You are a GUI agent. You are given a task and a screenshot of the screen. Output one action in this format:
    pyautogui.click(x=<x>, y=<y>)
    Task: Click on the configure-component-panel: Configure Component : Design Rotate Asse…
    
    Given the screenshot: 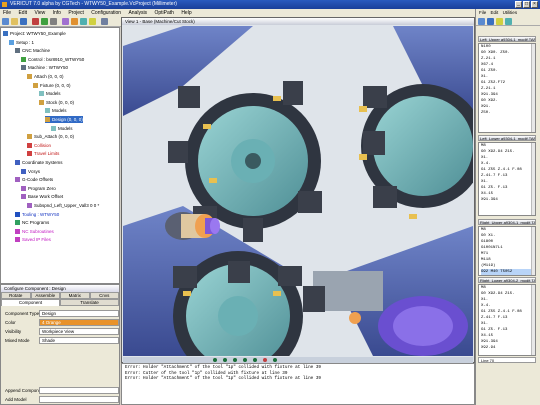 What is the action you would take?
    pyautogui.click(x=60, y=344)
    